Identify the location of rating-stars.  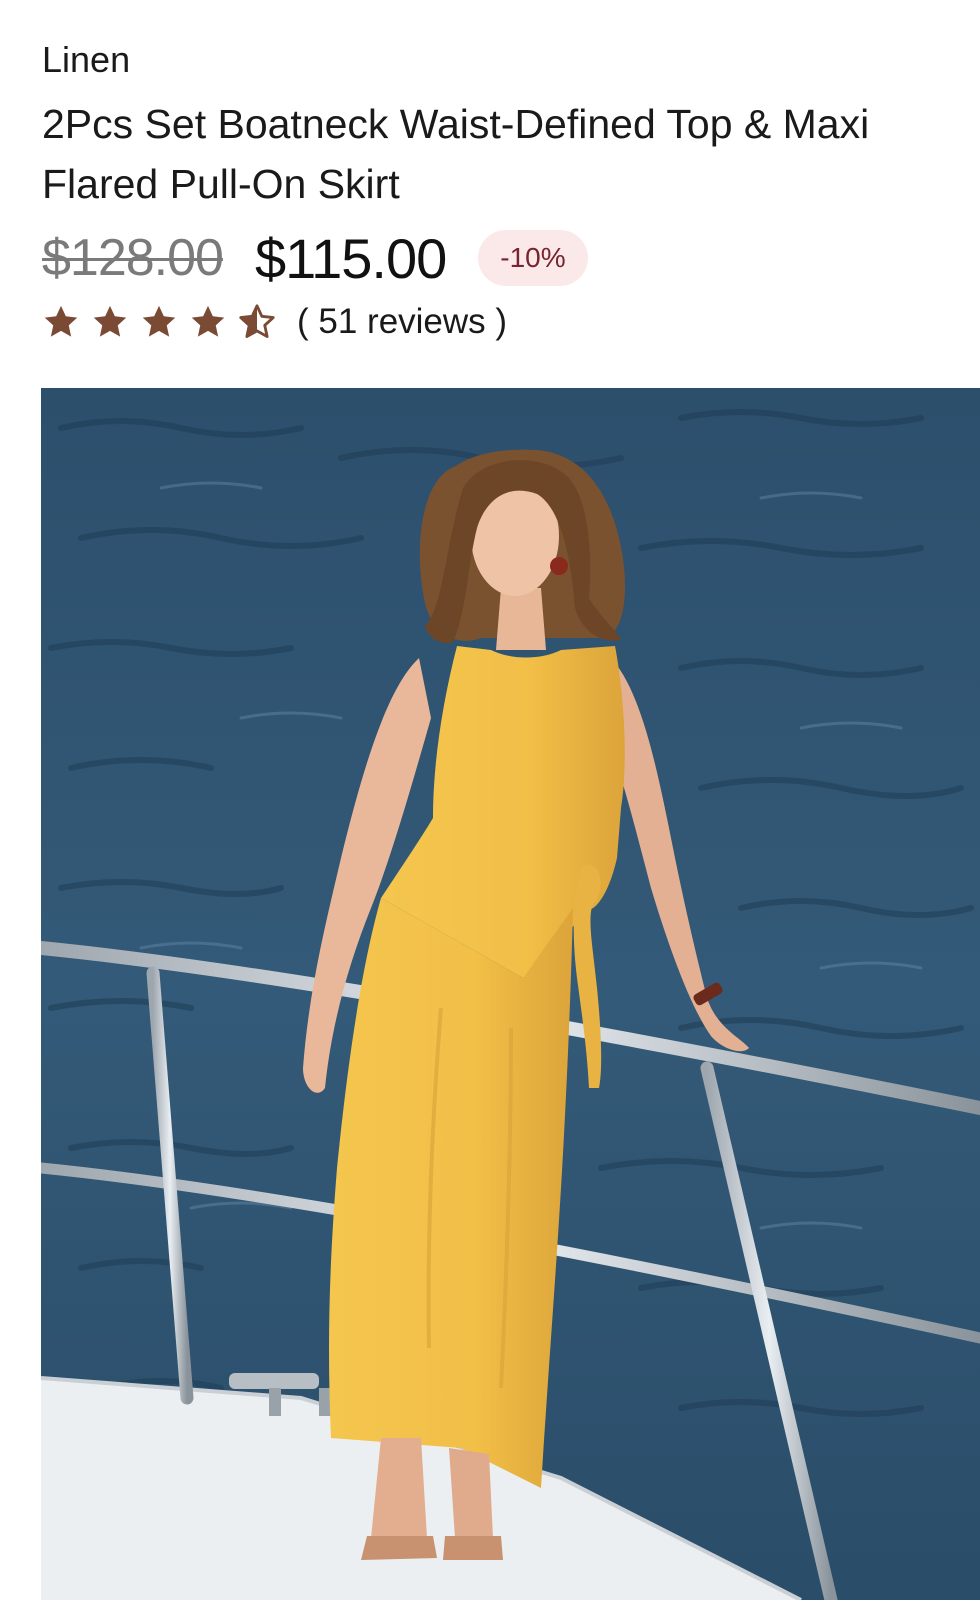
(164, 322).